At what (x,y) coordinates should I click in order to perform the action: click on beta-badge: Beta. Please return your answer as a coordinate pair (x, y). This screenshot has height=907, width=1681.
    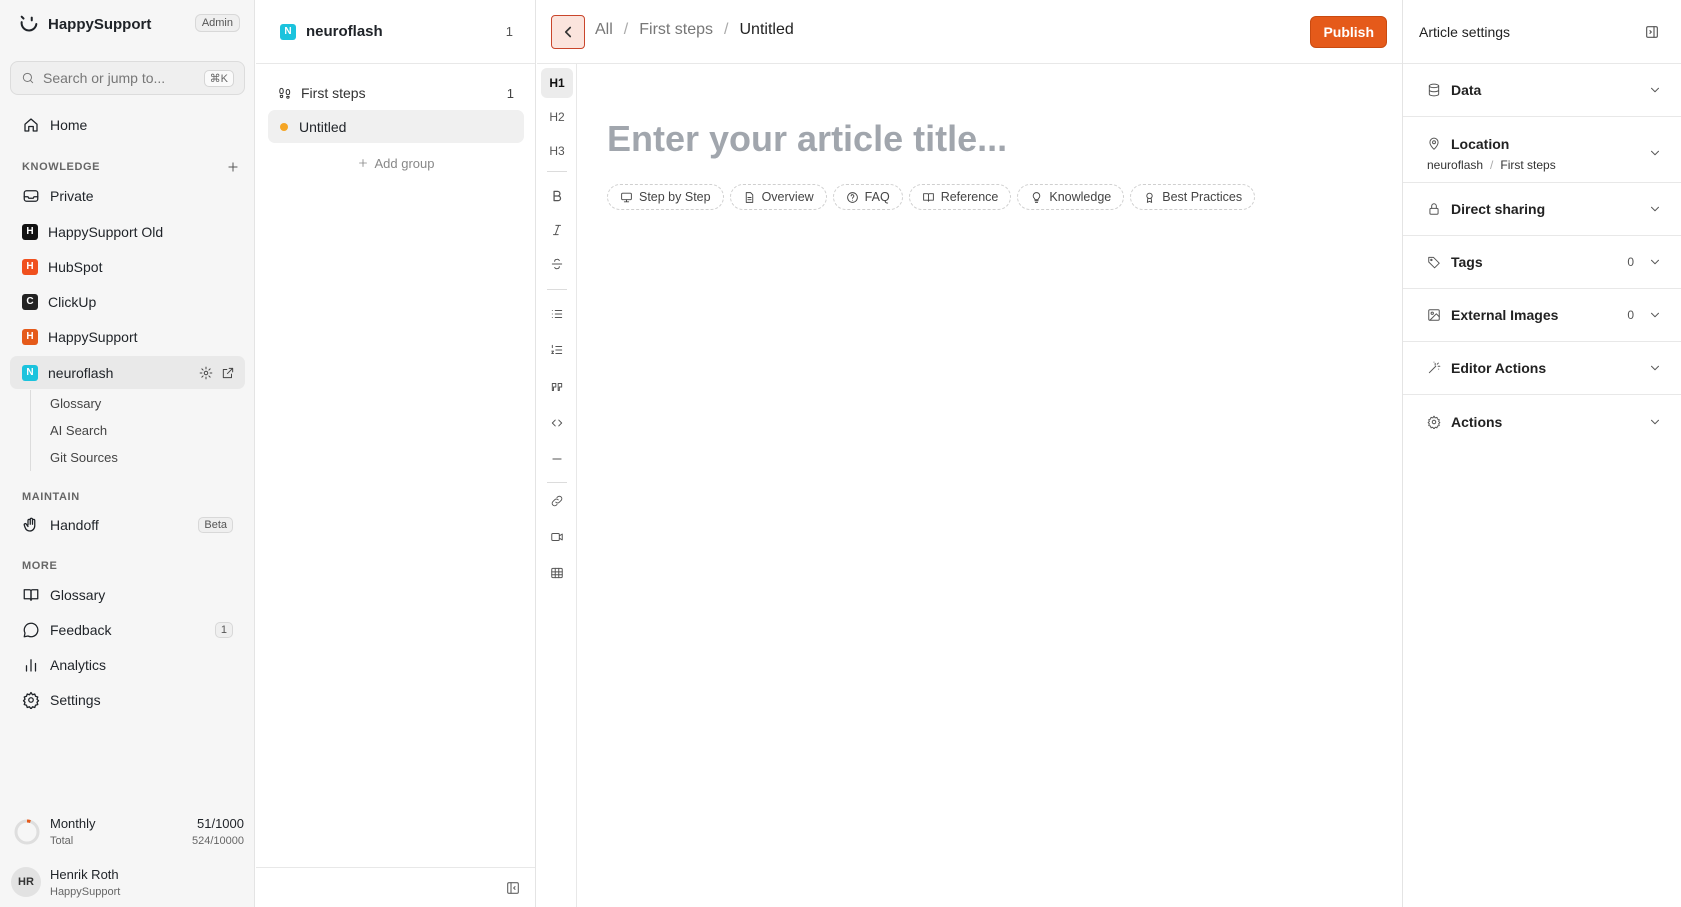
    Looking at the image, I should click on (215, 524).